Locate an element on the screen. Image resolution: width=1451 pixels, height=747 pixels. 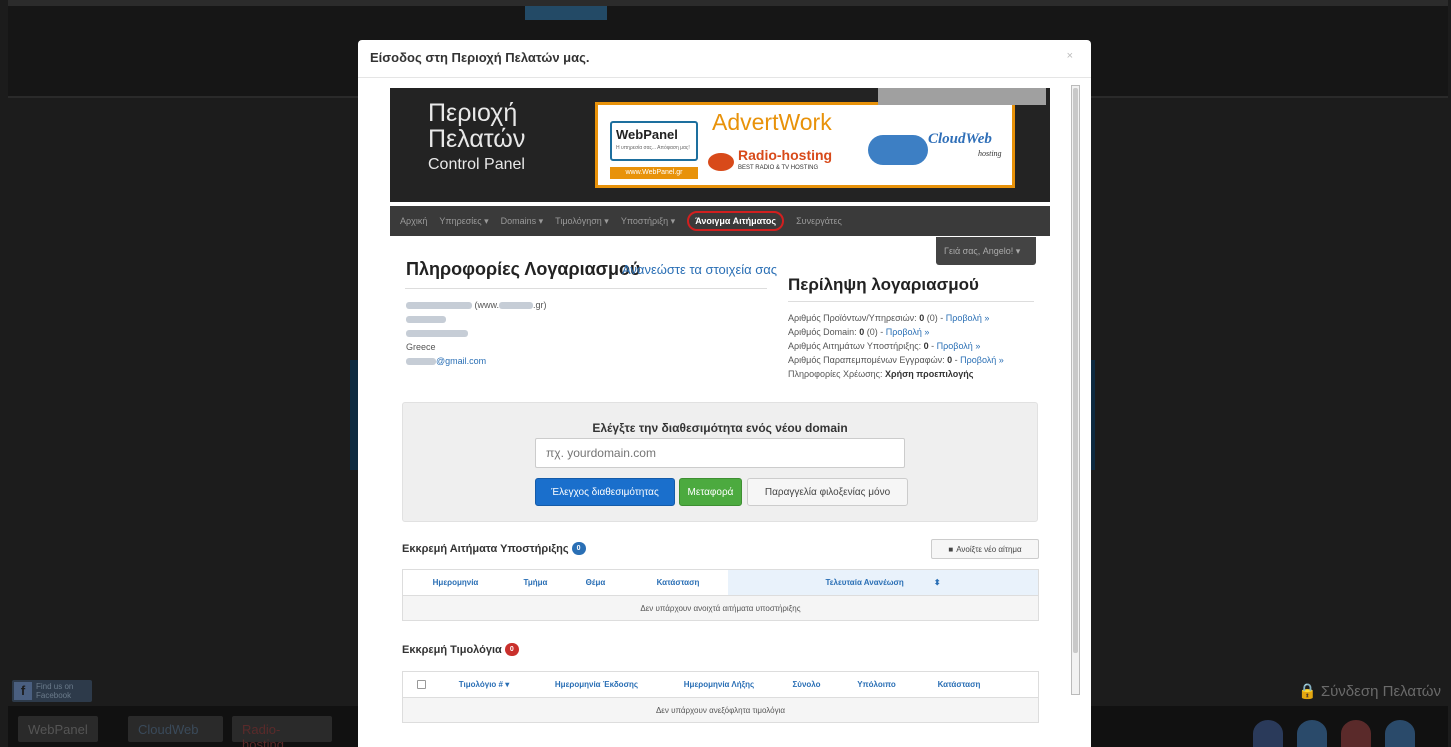
nav-billing: Τιμολόγηση ▾ is located at coordinates (582, 221).